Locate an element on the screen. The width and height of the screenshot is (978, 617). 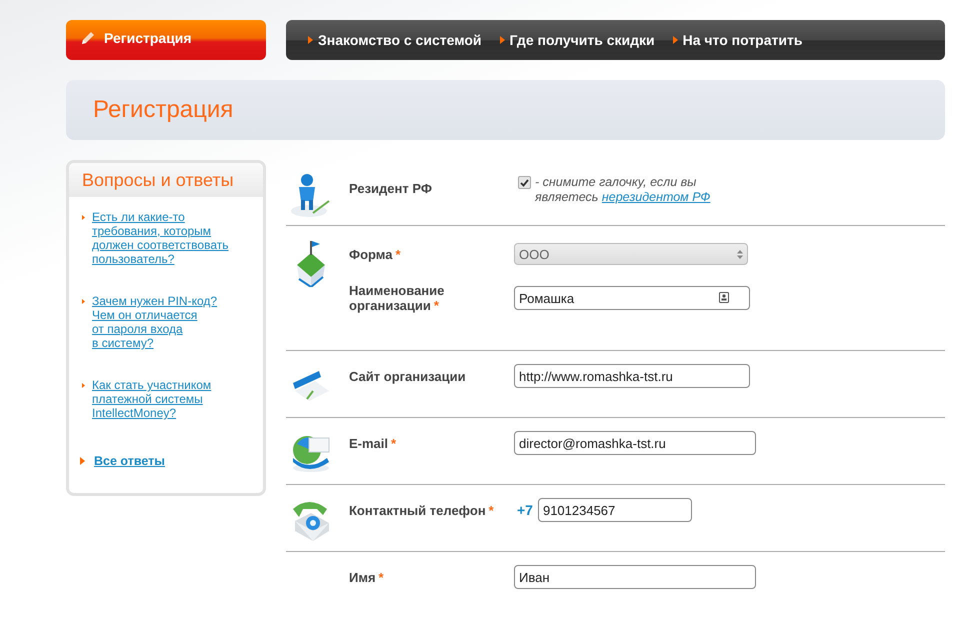
faq-link: Есть ли какие-то требования, которым должен соответствовать пользователь? is located at coordinates (169, 238).